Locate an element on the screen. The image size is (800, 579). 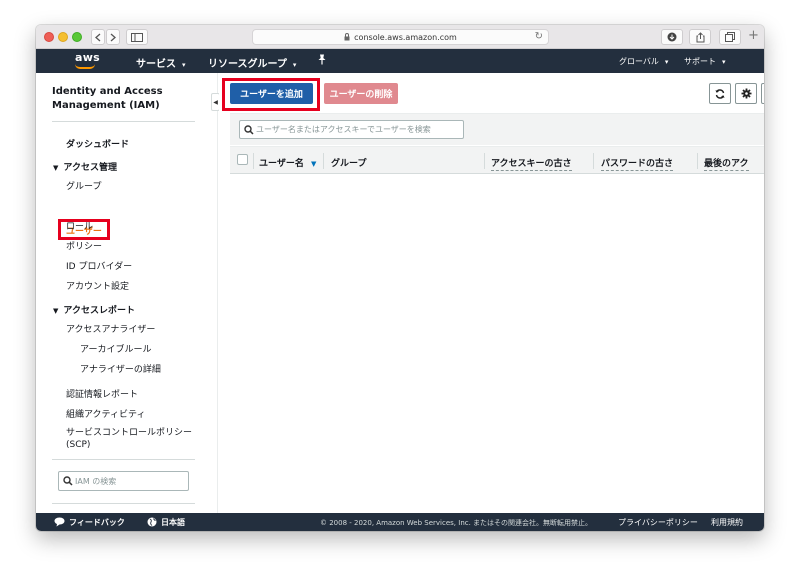
support-label: サポート is located at coordinates (700, 61).